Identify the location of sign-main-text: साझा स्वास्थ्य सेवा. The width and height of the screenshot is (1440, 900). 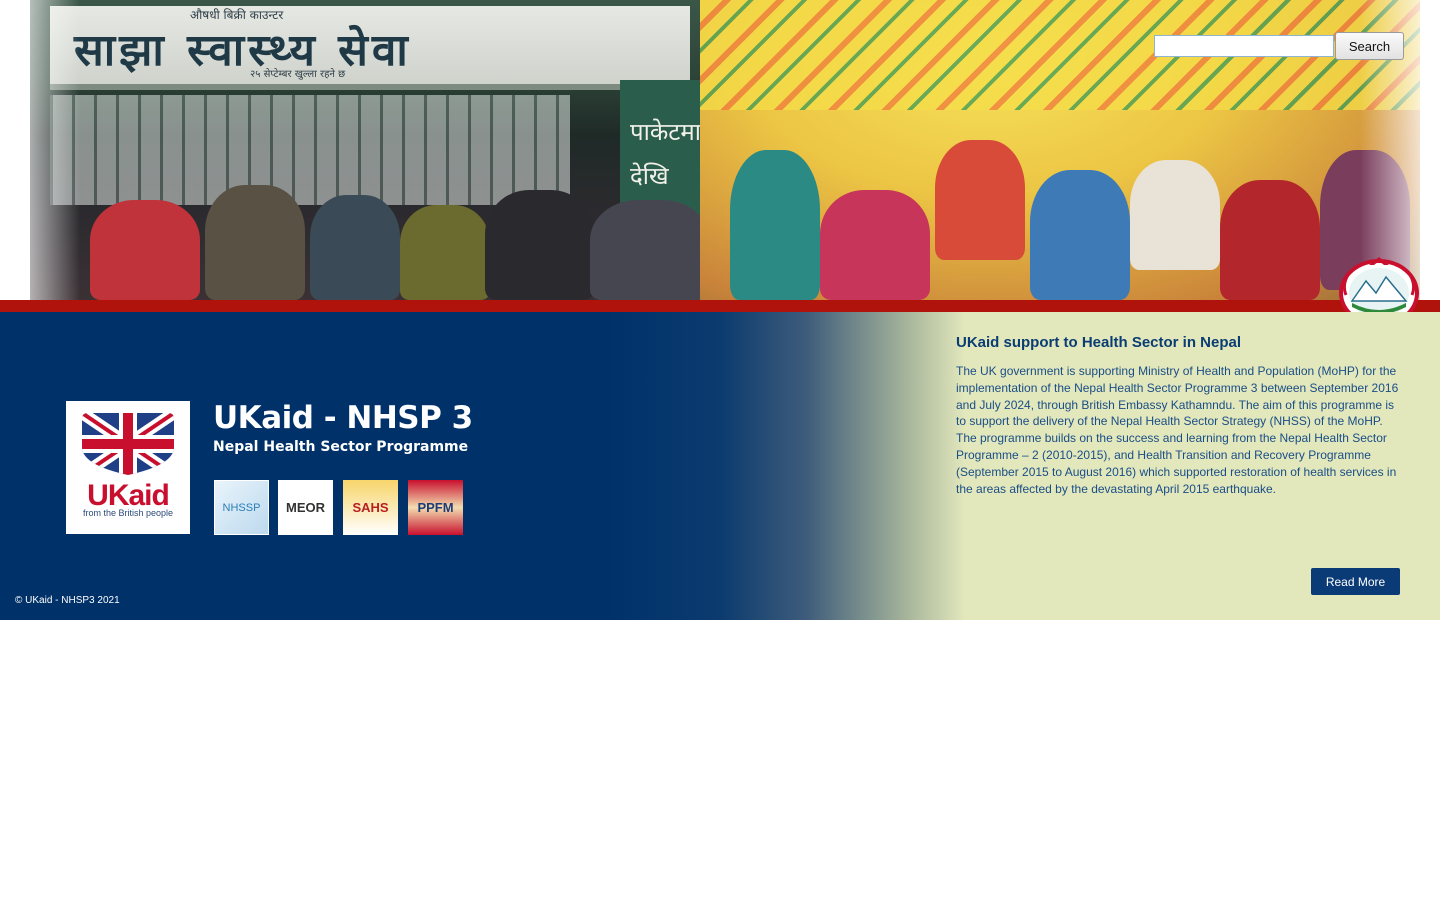
(243, 50).